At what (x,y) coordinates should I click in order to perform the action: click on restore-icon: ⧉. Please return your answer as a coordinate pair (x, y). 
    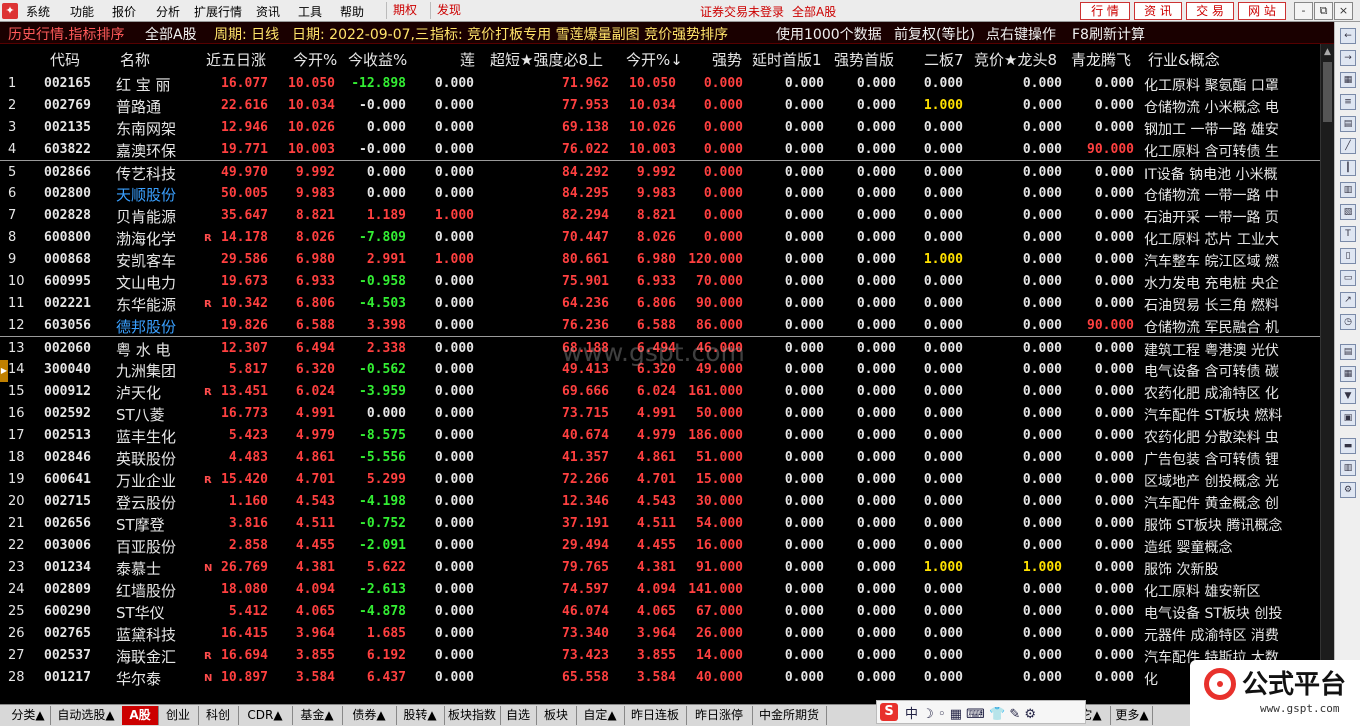
    Looking at the image, I should click on (1323, 11).